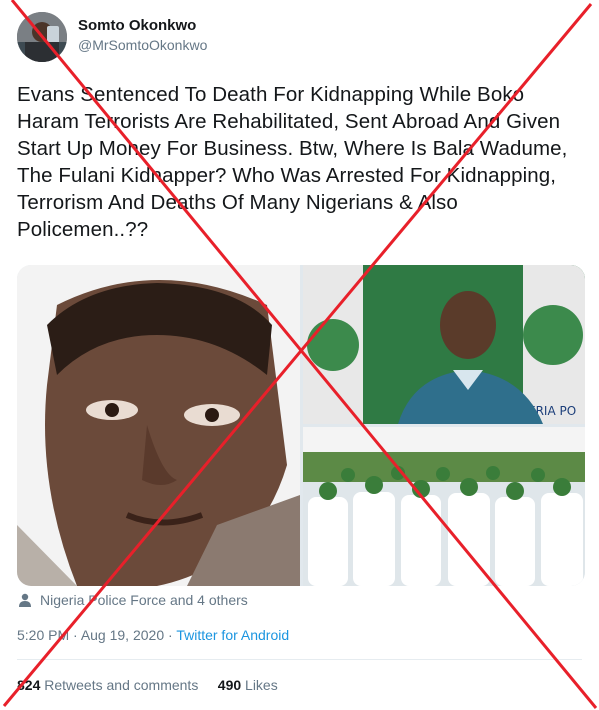 The height and width of the screenshot is (710, 599). What do you see at coordinates (122, 635) in the screenshot?
I see `tweet-date: Aug 19, 2020` at bounding box center [122, 635].